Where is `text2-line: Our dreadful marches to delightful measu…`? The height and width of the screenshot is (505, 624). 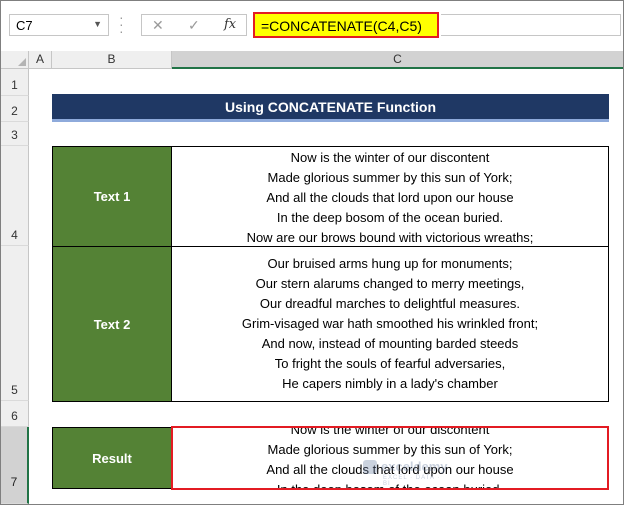
text2-line: Our dreadful marches to delightful measu… is located at coordinates (390, 303).